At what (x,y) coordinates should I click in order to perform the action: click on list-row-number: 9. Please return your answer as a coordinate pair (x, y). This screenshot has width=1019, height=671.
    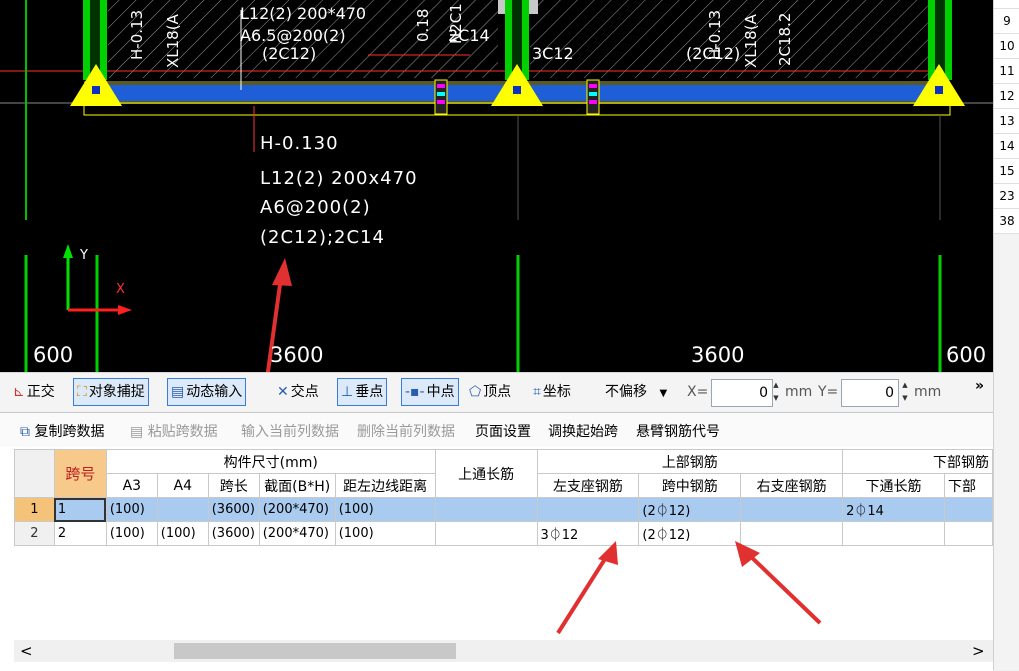
    Looking at the image, I should click on (1006, 21).